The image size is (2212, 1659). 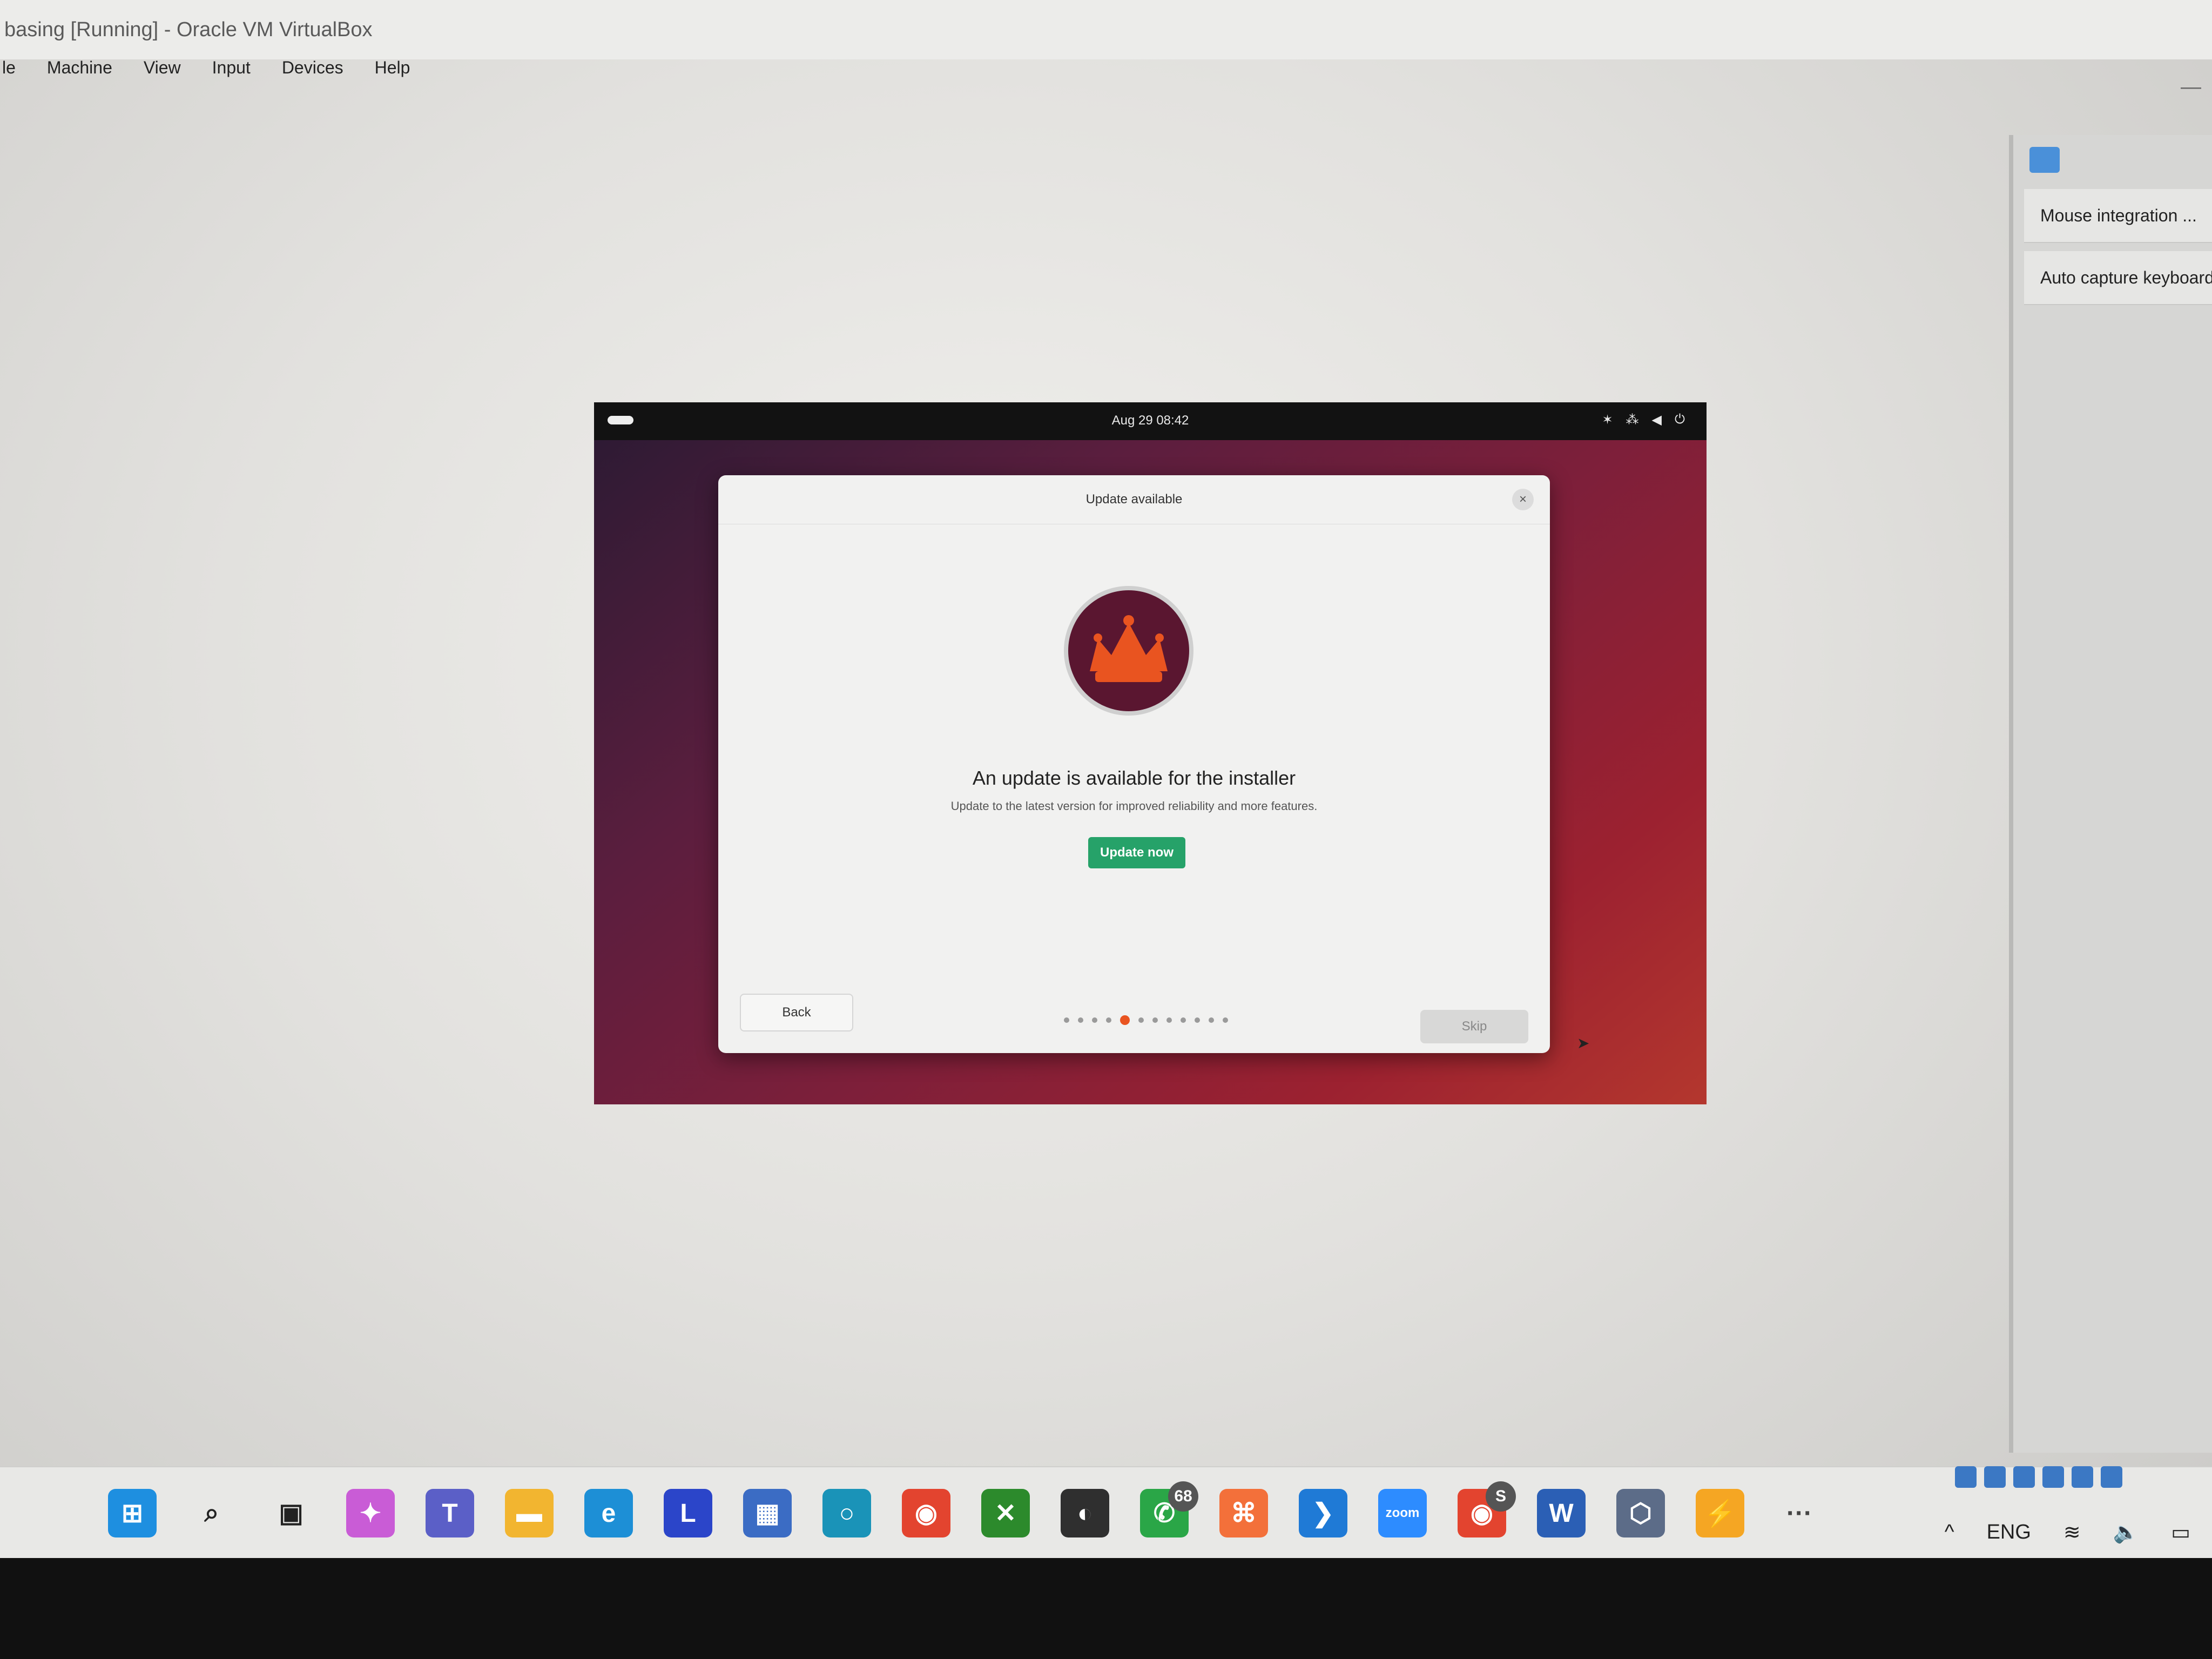 I want to click on window-titlebar: basing [Running] - Oracle VM VirtualBox, so click(x=1106, y=29).